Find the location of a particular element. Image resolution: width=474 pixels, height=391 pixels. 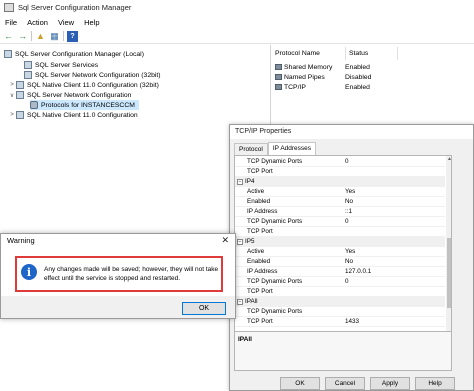

column-status: Status is located at coordinates (372, 53).